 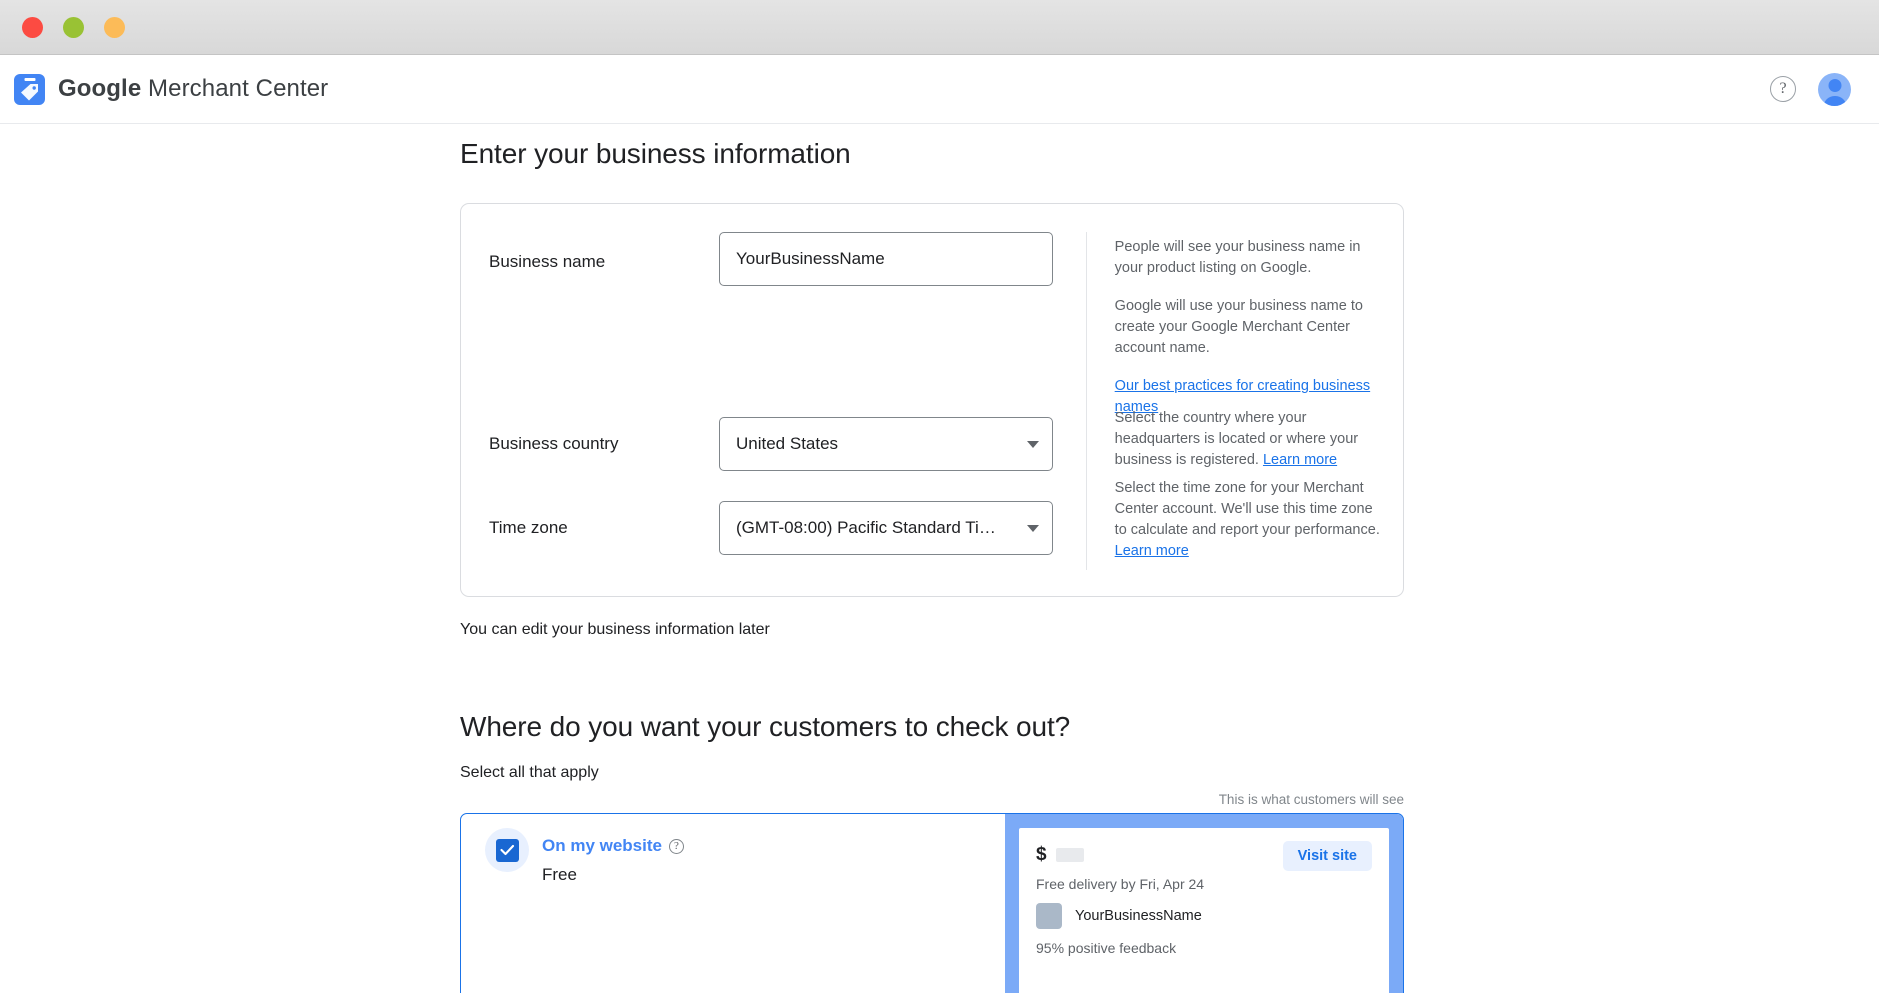 I want to click on app-title: Google Merchant Center, so click(x=193, y=89).